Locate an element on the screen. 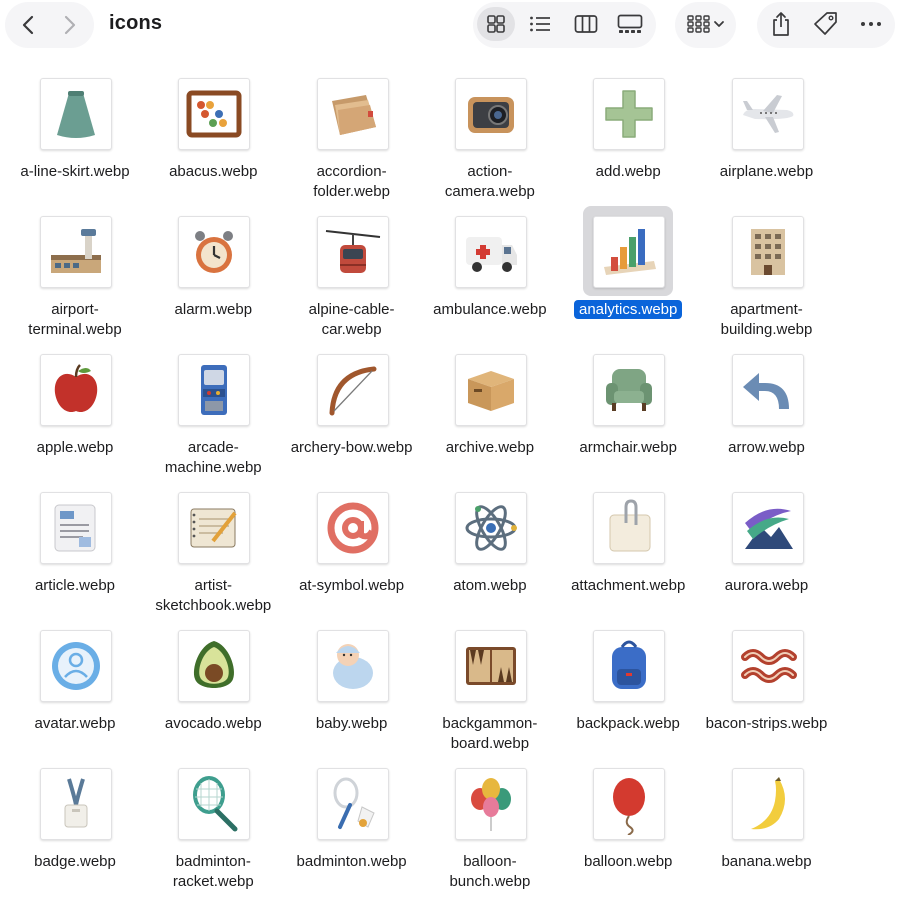 This screenshot has height=898, width=900. file-item: accordion-folder.webp is located at coordinates (352, 139).